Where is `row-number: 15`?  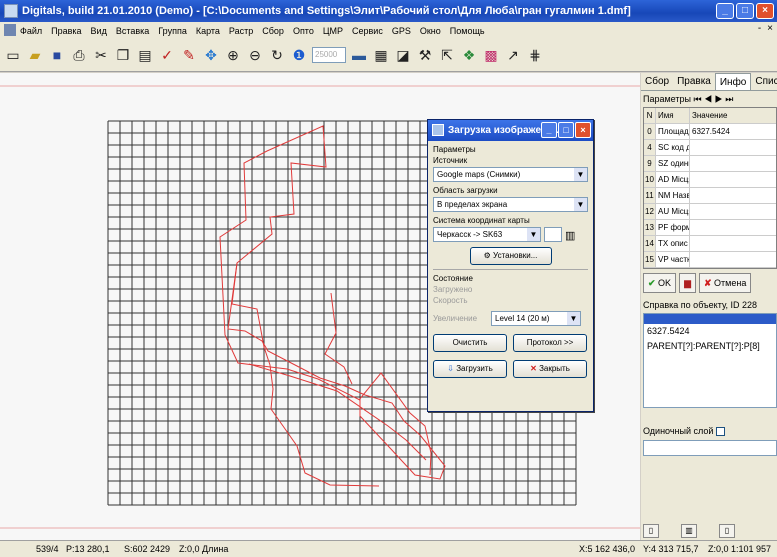 row-number: 15 is located at coordinates (650, 259).